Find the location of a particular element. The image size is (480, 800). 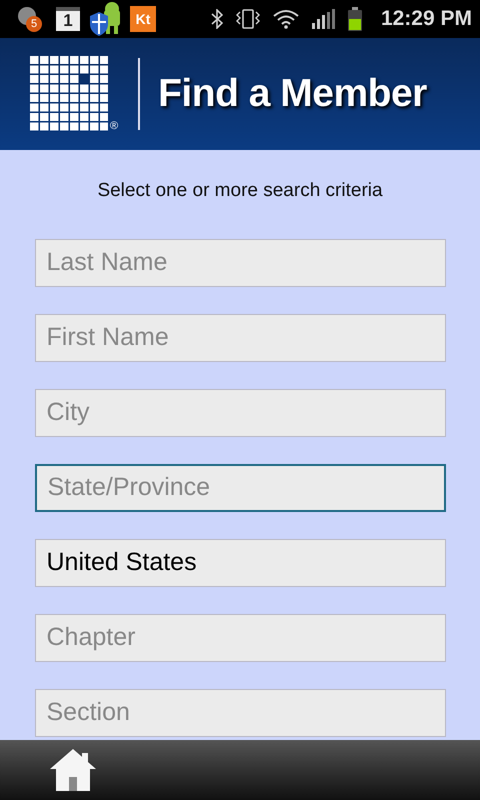

input-field: First Name is located at coordinates (240, 338).